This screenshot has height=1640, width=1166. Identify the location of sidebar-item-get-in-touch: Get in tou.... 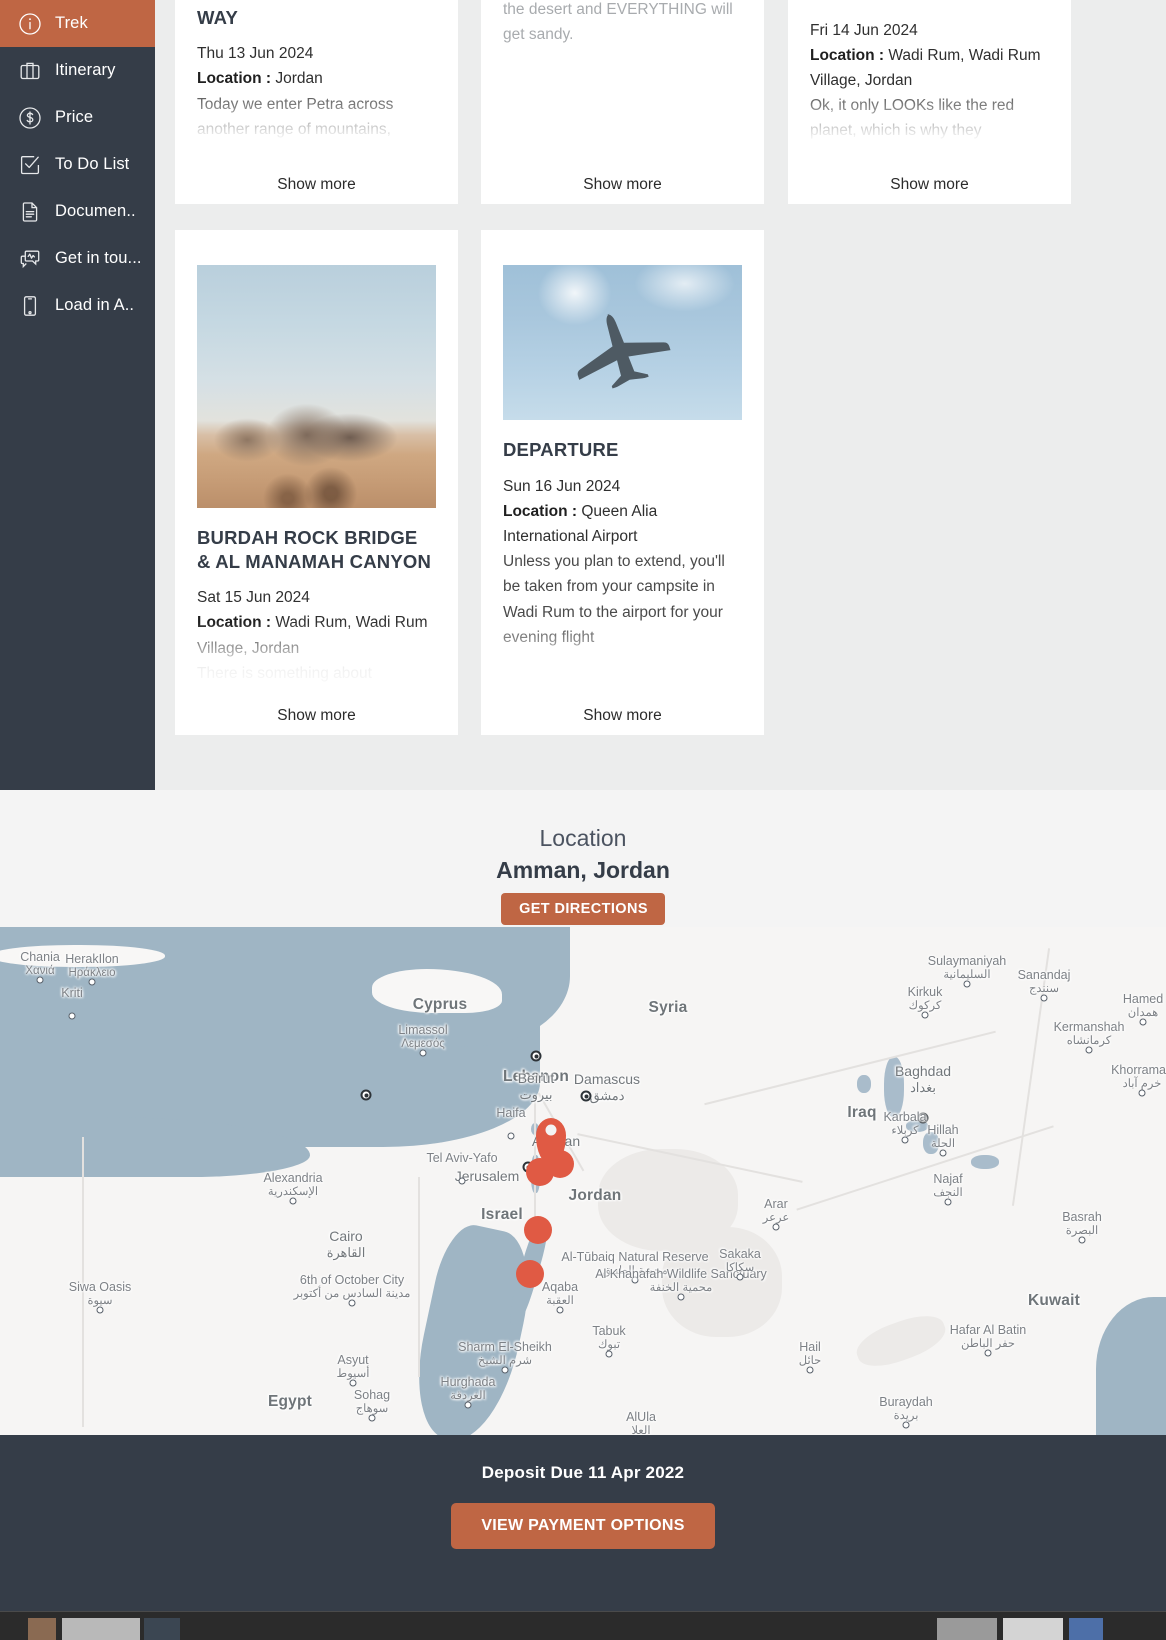
(77, 258).